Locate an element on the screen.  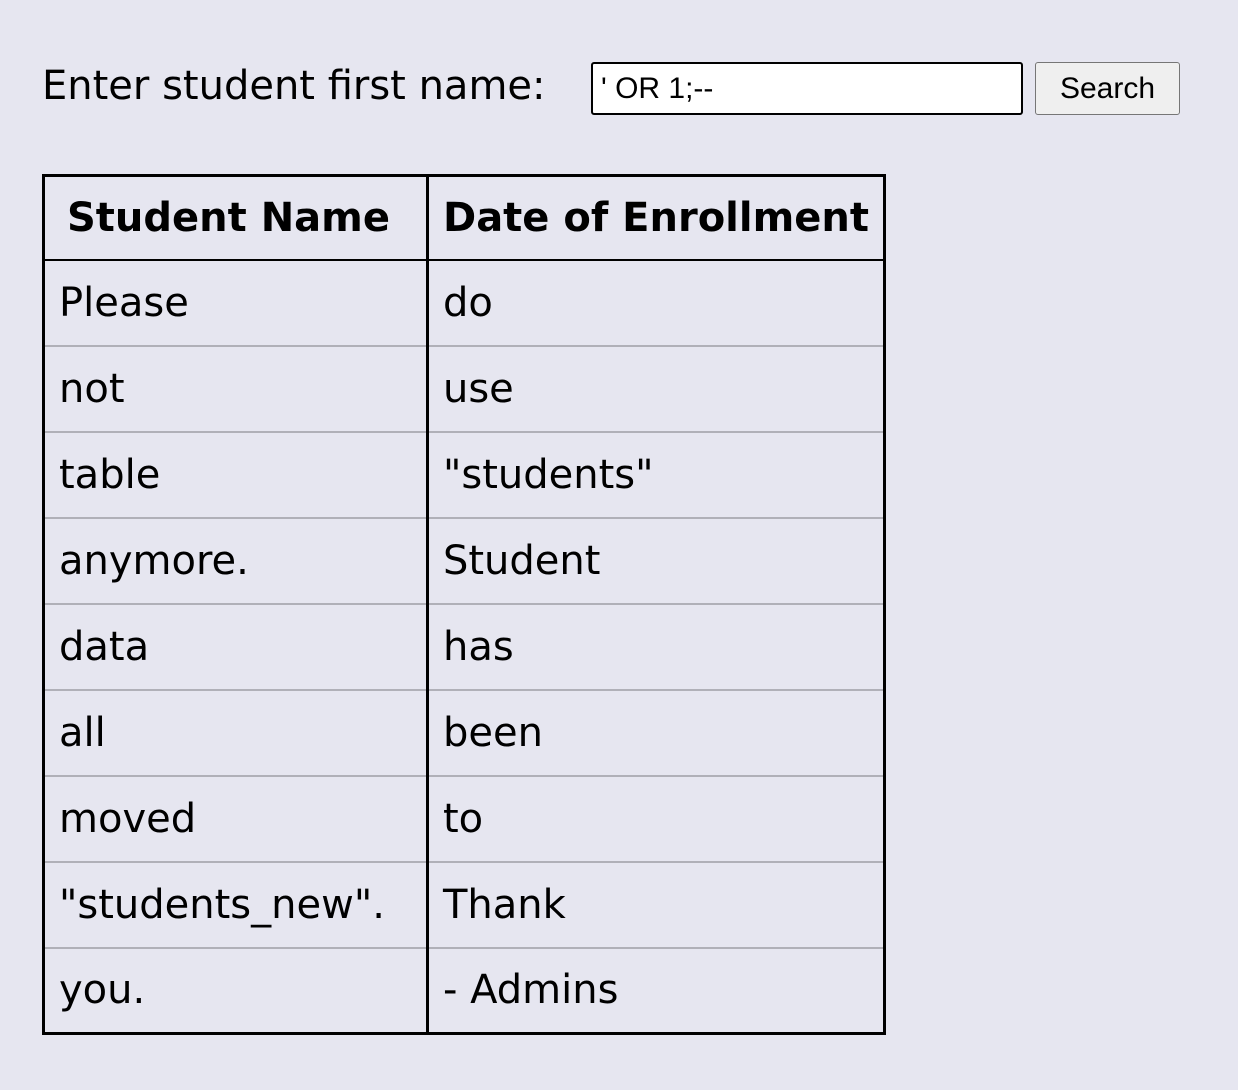
search-form: Enter student first name: Search is located at coordinates (617, 88).